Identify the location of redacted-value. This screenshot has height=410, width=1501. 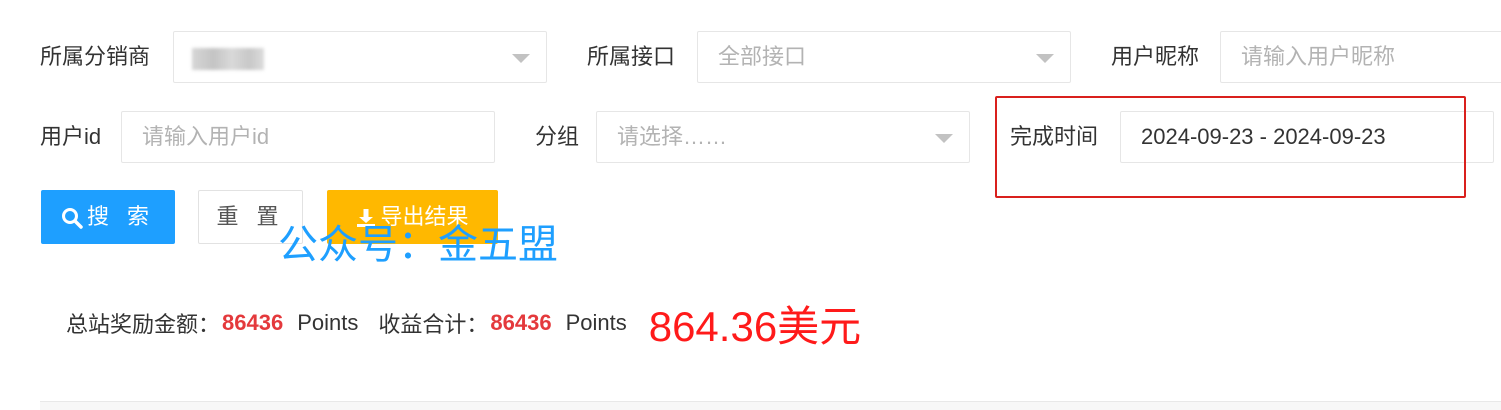
(228, 59).